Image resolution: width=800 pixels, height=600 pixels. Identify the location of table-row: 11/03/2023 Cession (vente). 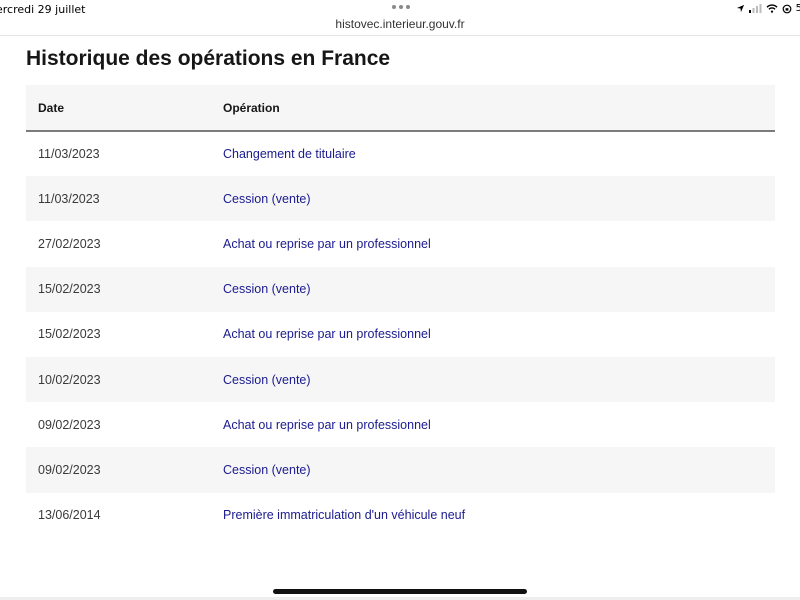
(400, 199).